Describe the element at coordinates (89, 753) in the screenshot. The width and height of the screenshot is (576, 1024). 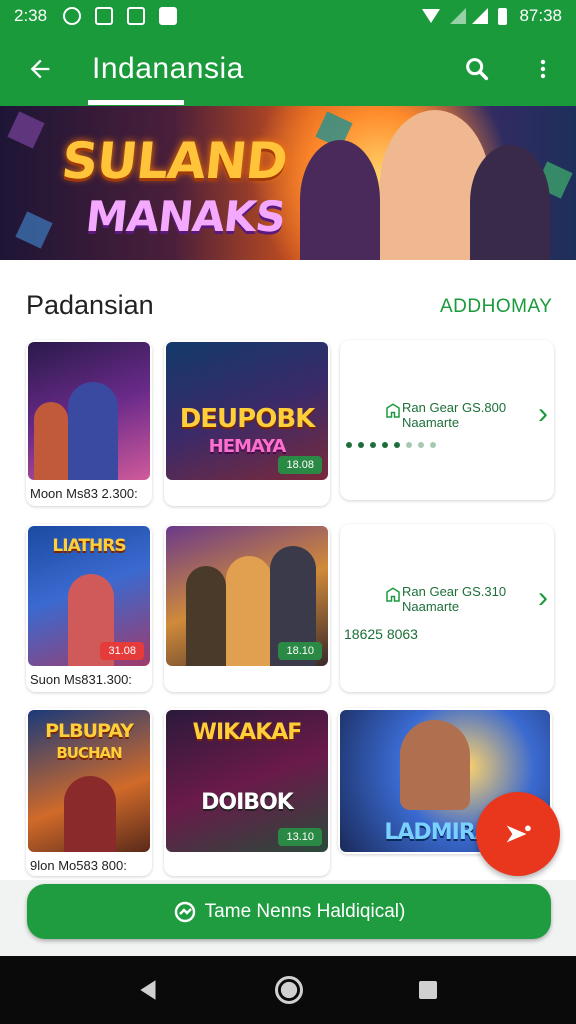
I see `game-art-subtitle: BUCHAN` at that location.